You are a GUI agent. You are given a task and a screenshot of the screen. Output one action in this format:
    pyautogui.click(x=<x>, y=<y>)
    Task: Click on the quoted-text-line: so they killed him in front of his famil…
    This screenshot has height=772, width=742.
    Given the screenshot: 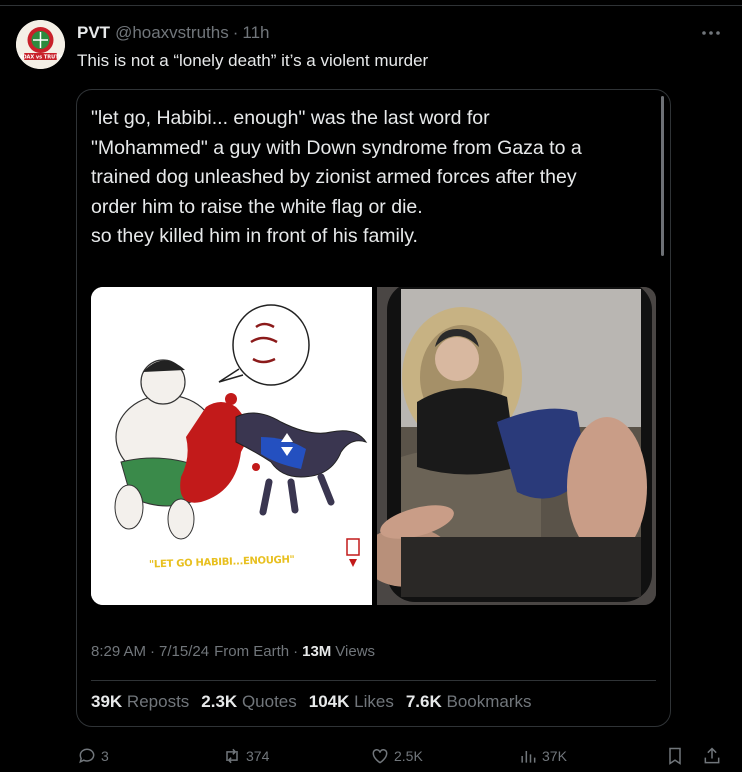 What is the action you would take?
    pyautogui.click(x=254, y=236)
    